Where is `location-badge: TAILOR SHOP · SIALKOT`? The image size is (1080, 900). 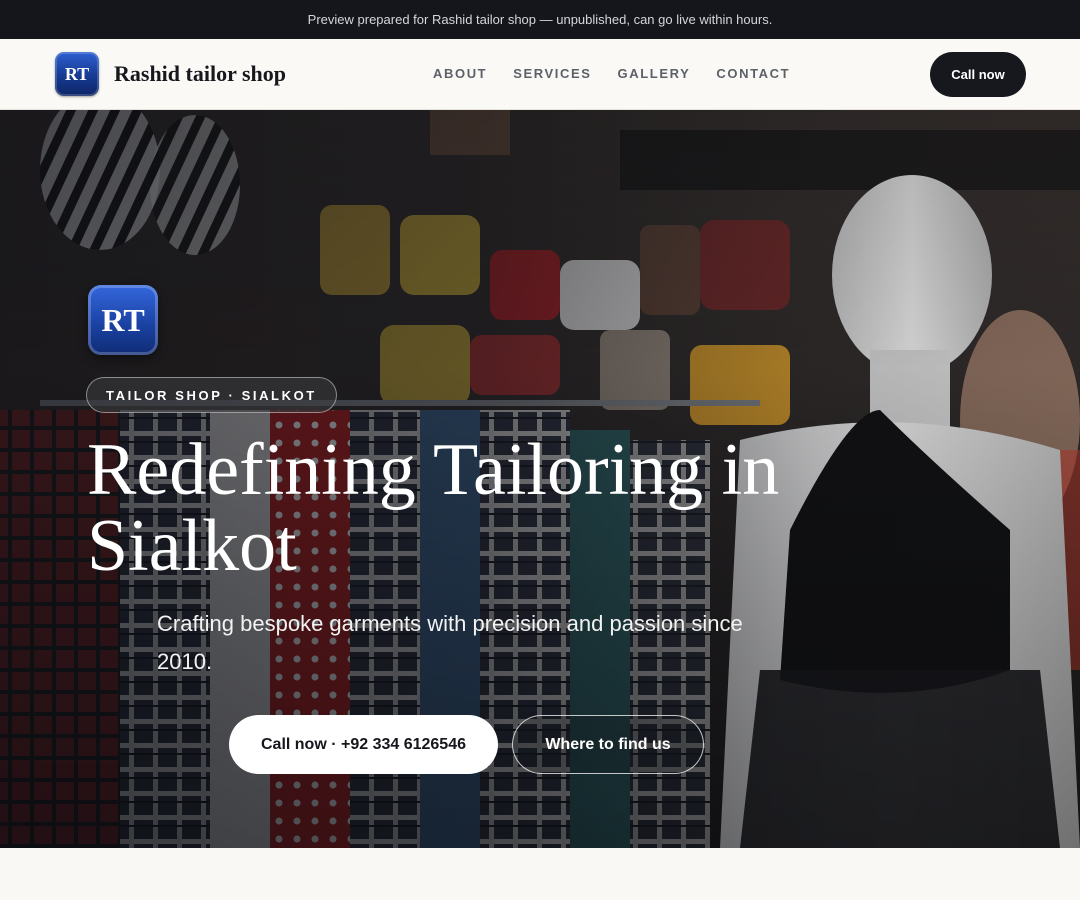
location-badge: TAILOR SHOP · SIALKOT is located at coordinates (211, 395).